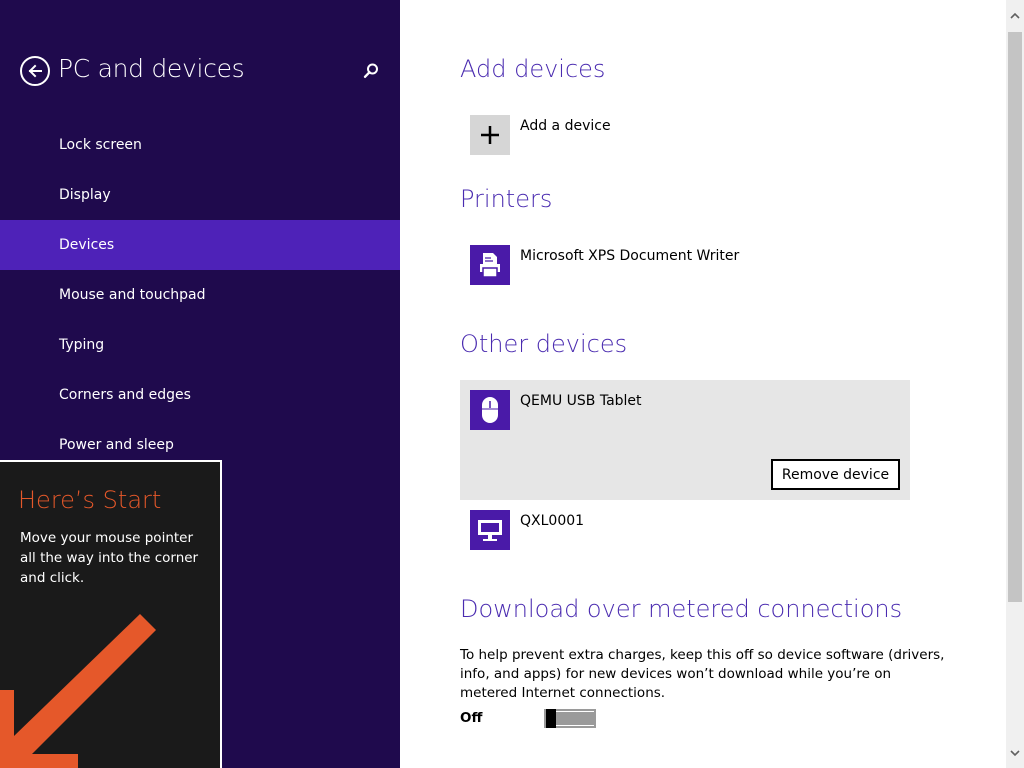 The image size is (1024, 768). I want to click on scroll-up-button, so click(1015, 15).